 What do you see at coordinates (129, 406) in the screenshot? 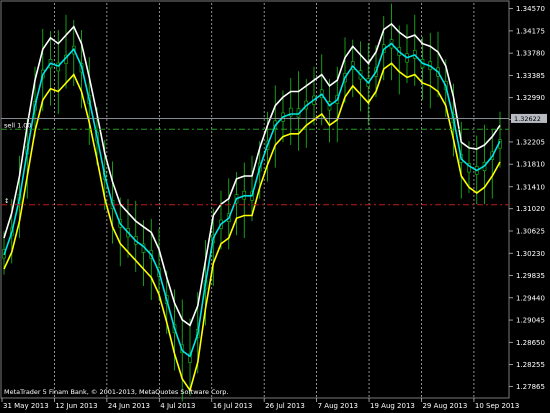
I see `x-tick-label: 24 Jun 2013` at bounding box center [129, 406].